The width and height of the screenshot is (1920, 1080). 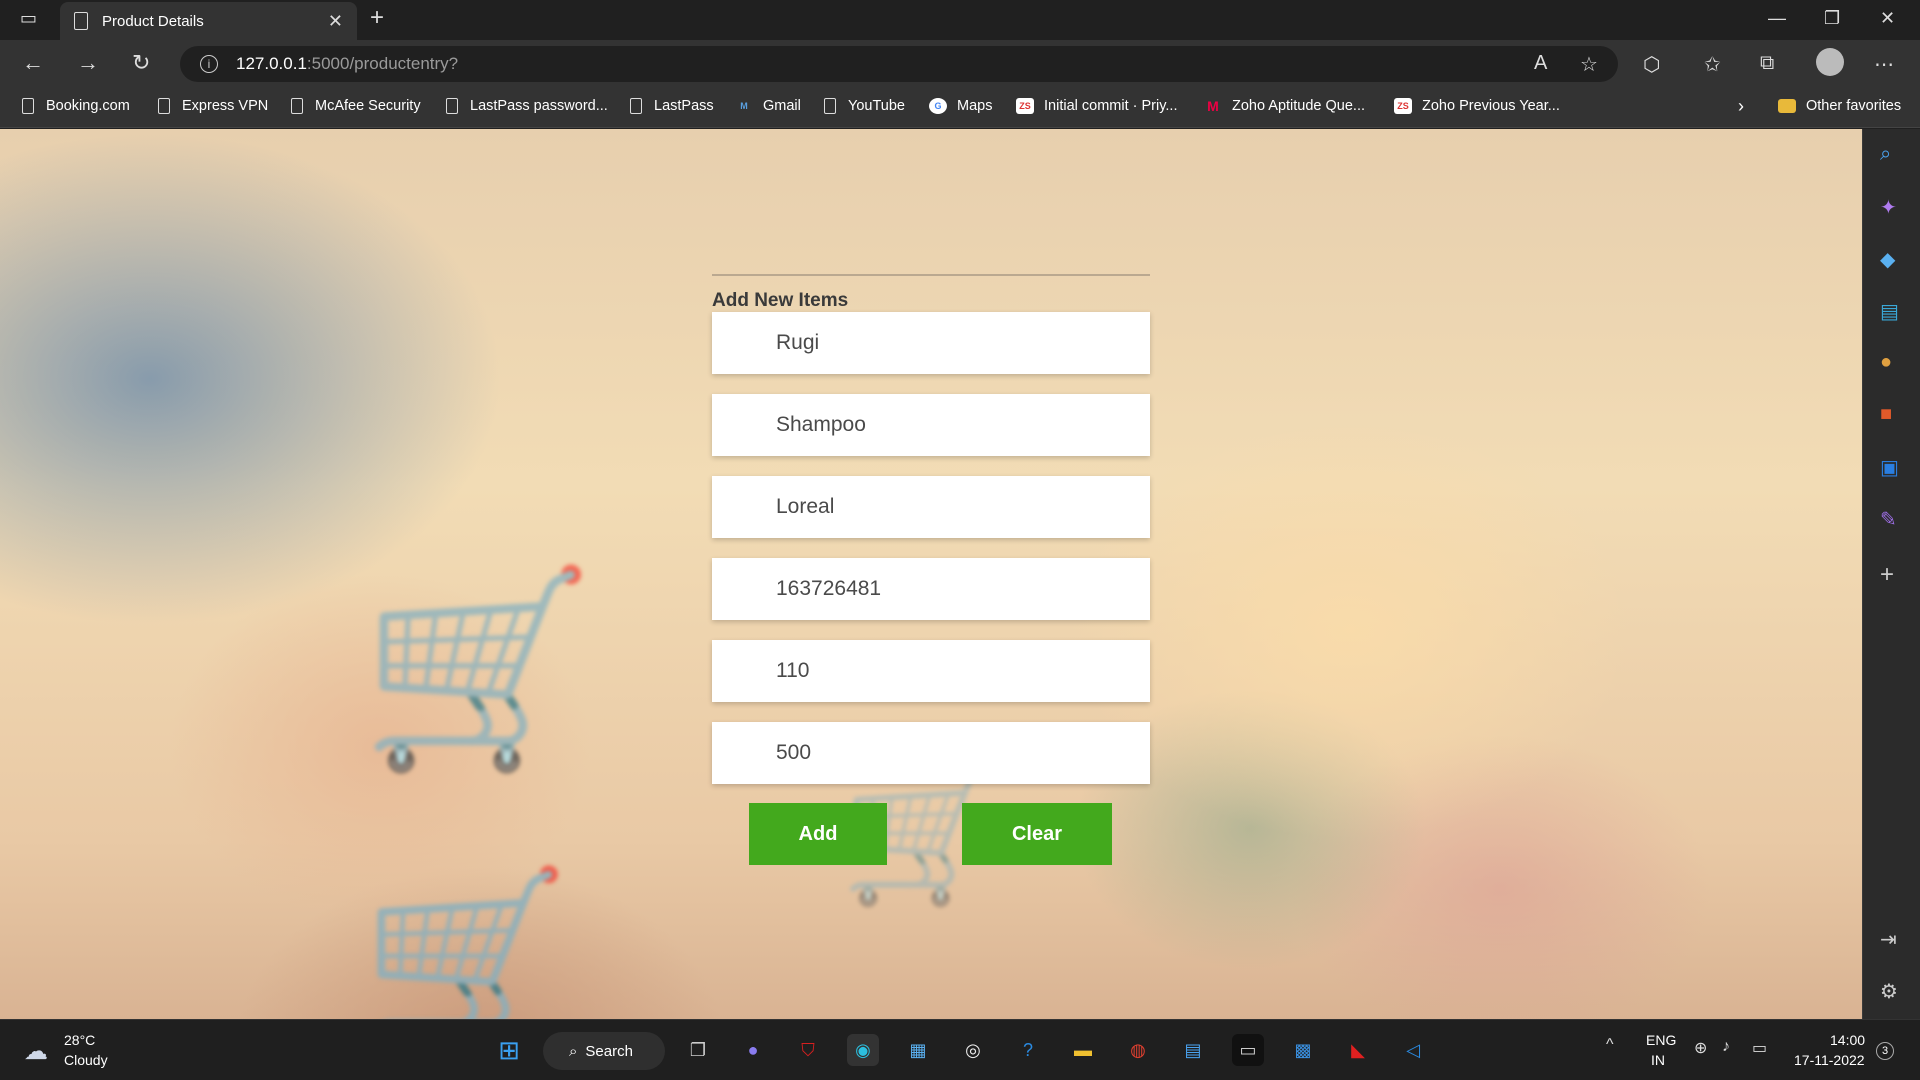 What do you see at coordinates (863, 1050) in the screenshot?
I see `edge-icon: ◉` at bounding box center [863, 1050].